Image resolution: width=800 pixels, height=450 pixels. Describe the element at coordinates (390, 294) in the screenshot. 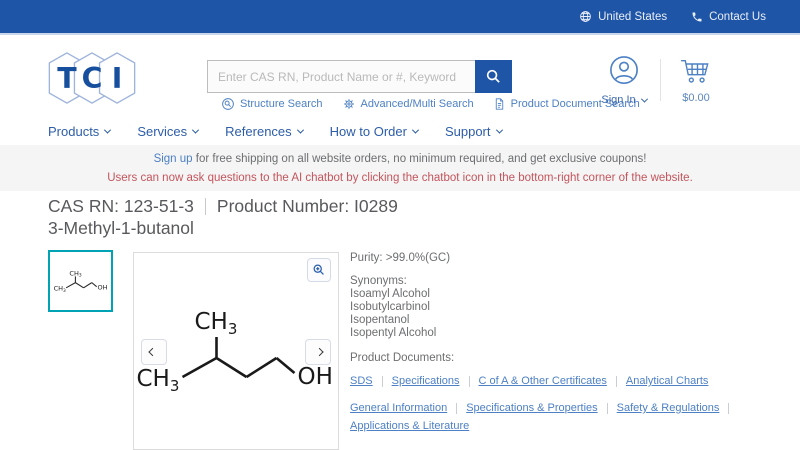

I see `synonym: Isoamyl Alcohol` at that location.